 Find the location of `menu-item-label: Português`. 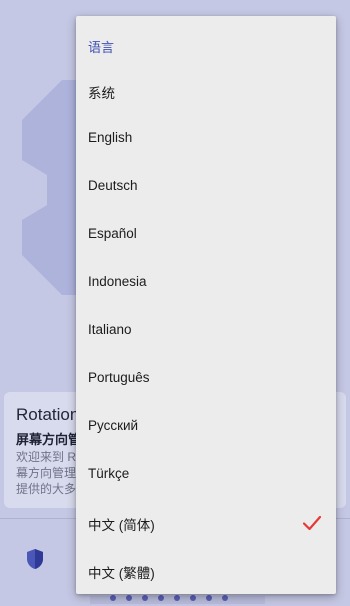

menu-item-label: Português is located at coordinates (119, 377).